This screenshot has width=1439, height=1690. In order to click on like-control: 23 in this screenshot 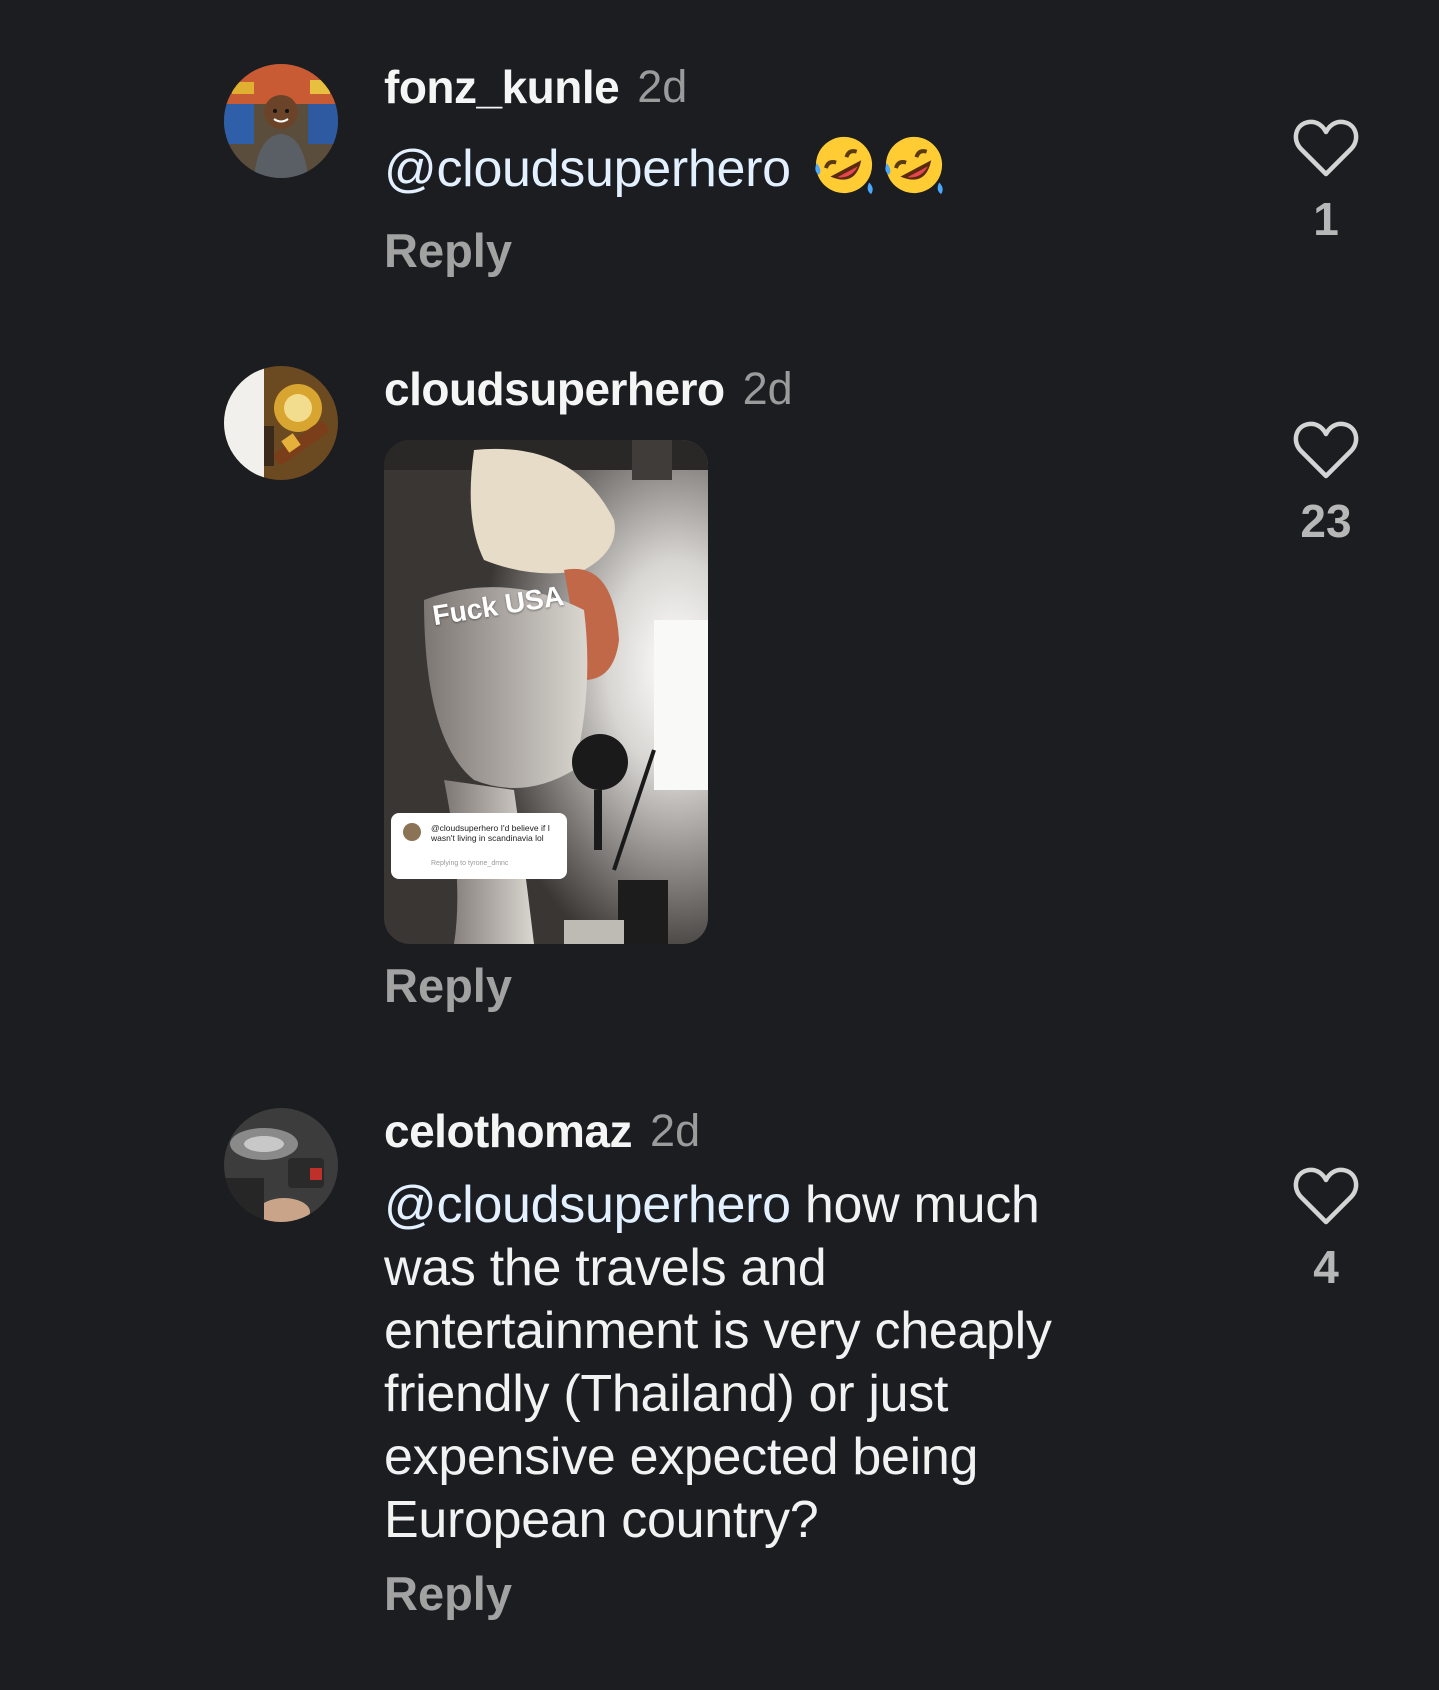, I will do `click(1326, 484)`.